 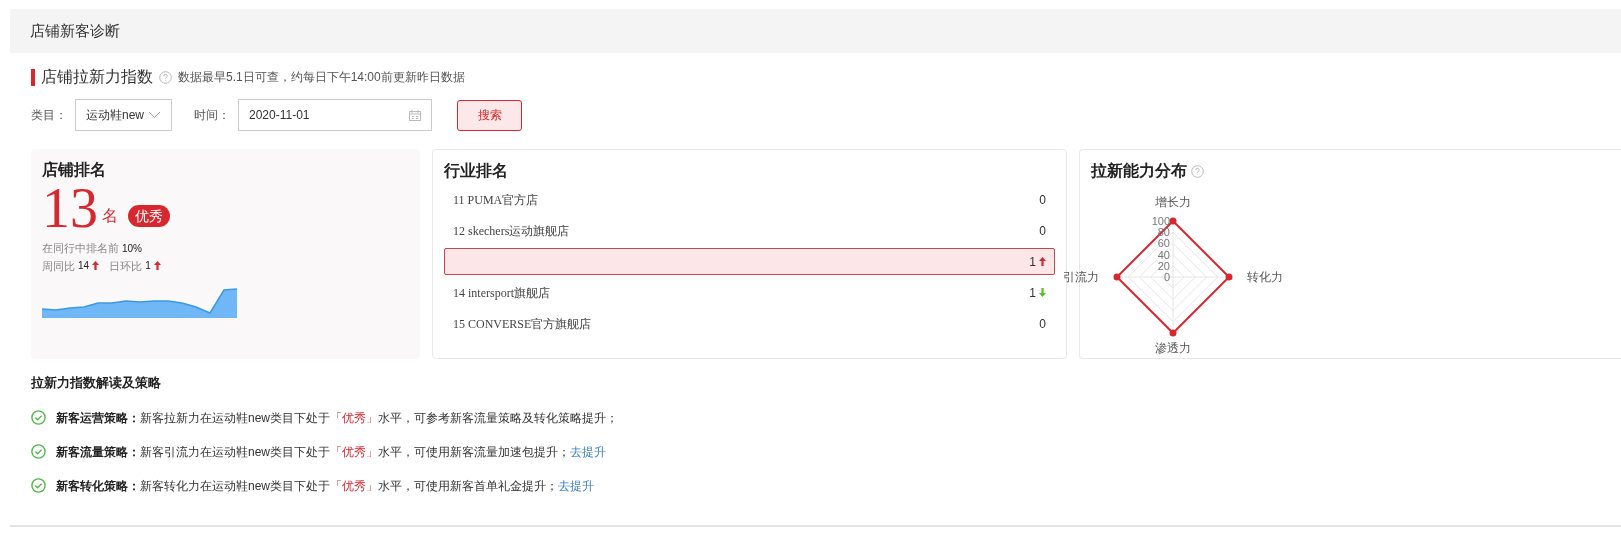 What do you see at coordinates (1163, 244) in the screenshot?
I see `tick-label: 60` at bounding box center [1163, 244].